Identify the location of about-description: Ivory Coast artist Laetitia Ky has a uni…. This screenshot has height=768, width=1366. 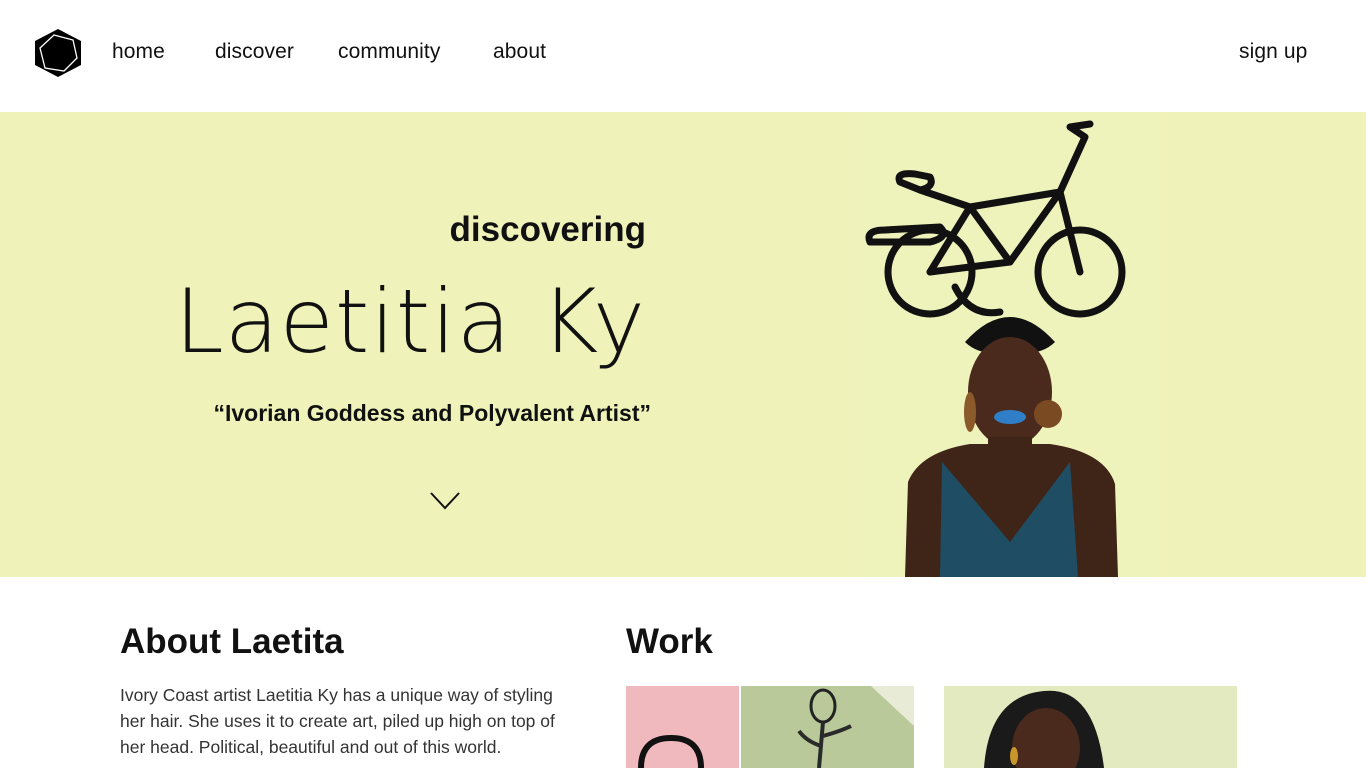
(337, 721).